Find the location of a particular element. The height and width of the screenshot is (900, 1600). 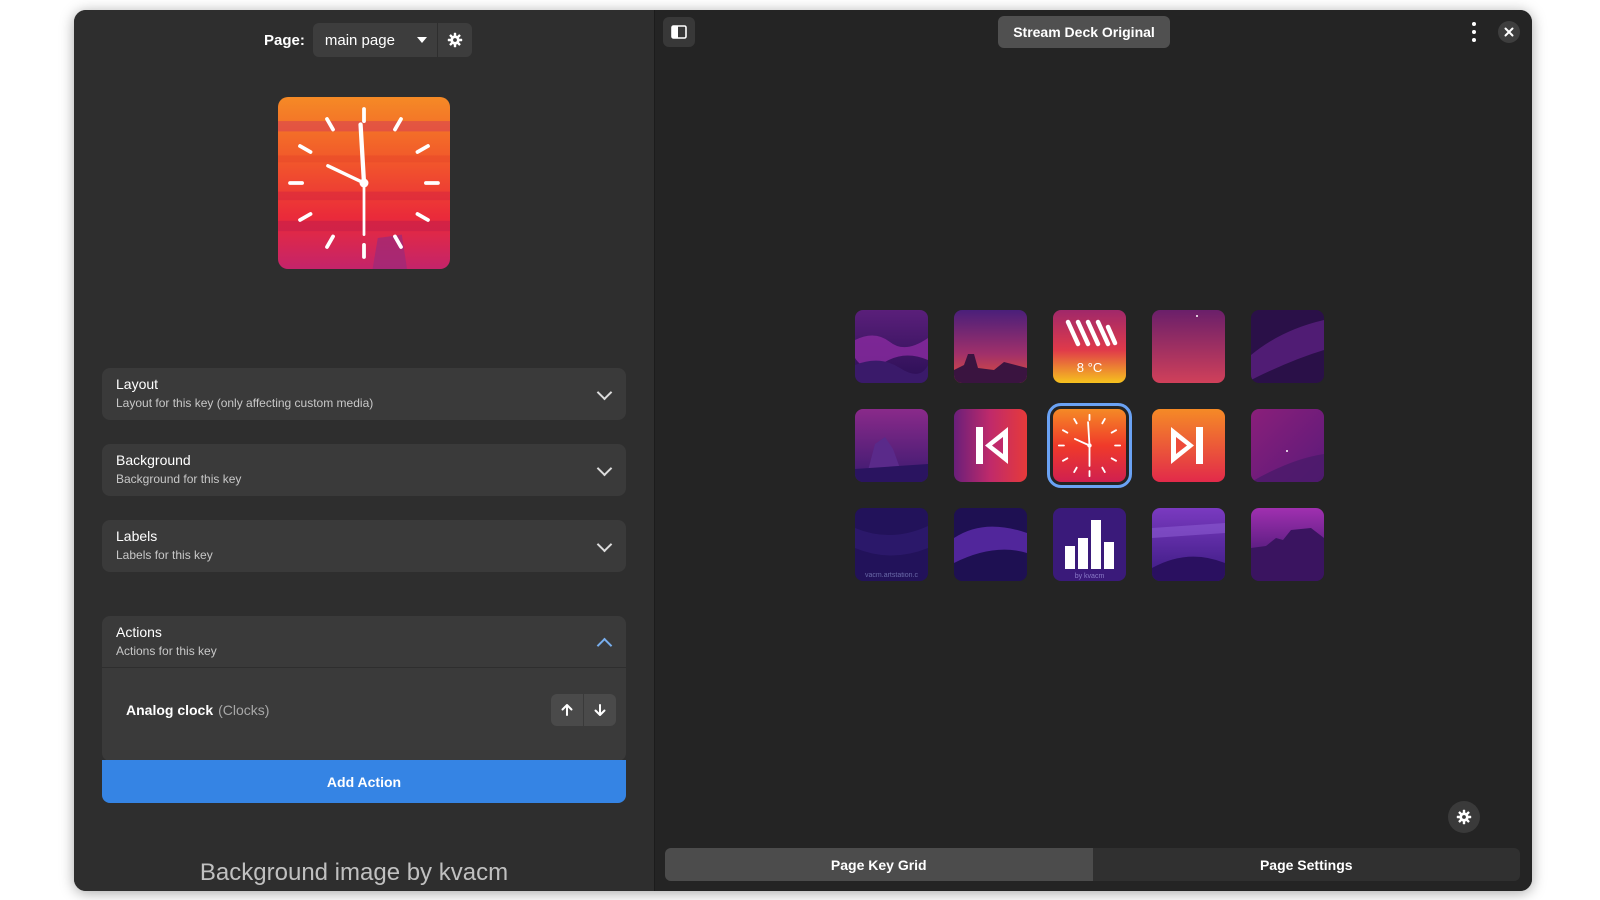

close-icon is located at coordinates (1509, 32).